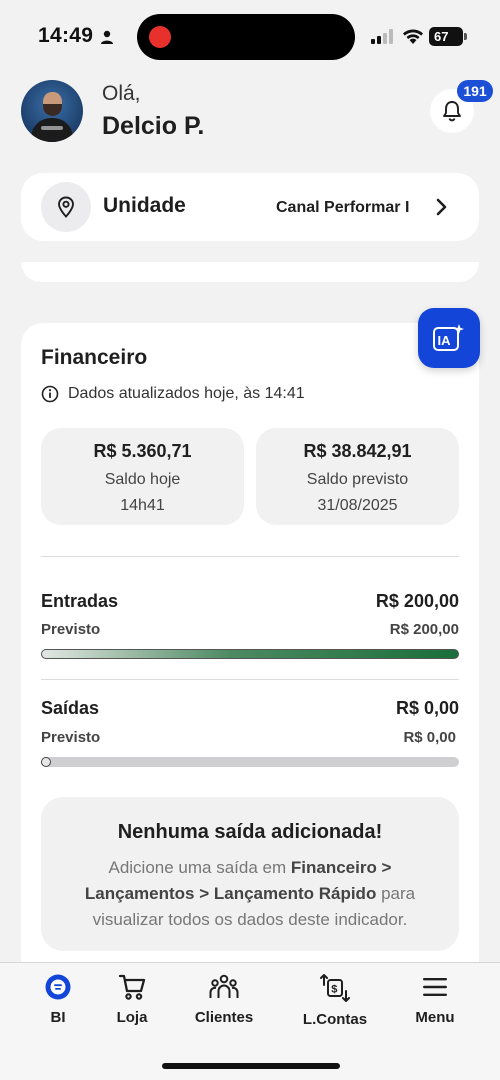  What do you see at coordinates (427, 708) in the screenshot?
I see `saidas-value: R$ 0,00` at bounding box center [427, 708].